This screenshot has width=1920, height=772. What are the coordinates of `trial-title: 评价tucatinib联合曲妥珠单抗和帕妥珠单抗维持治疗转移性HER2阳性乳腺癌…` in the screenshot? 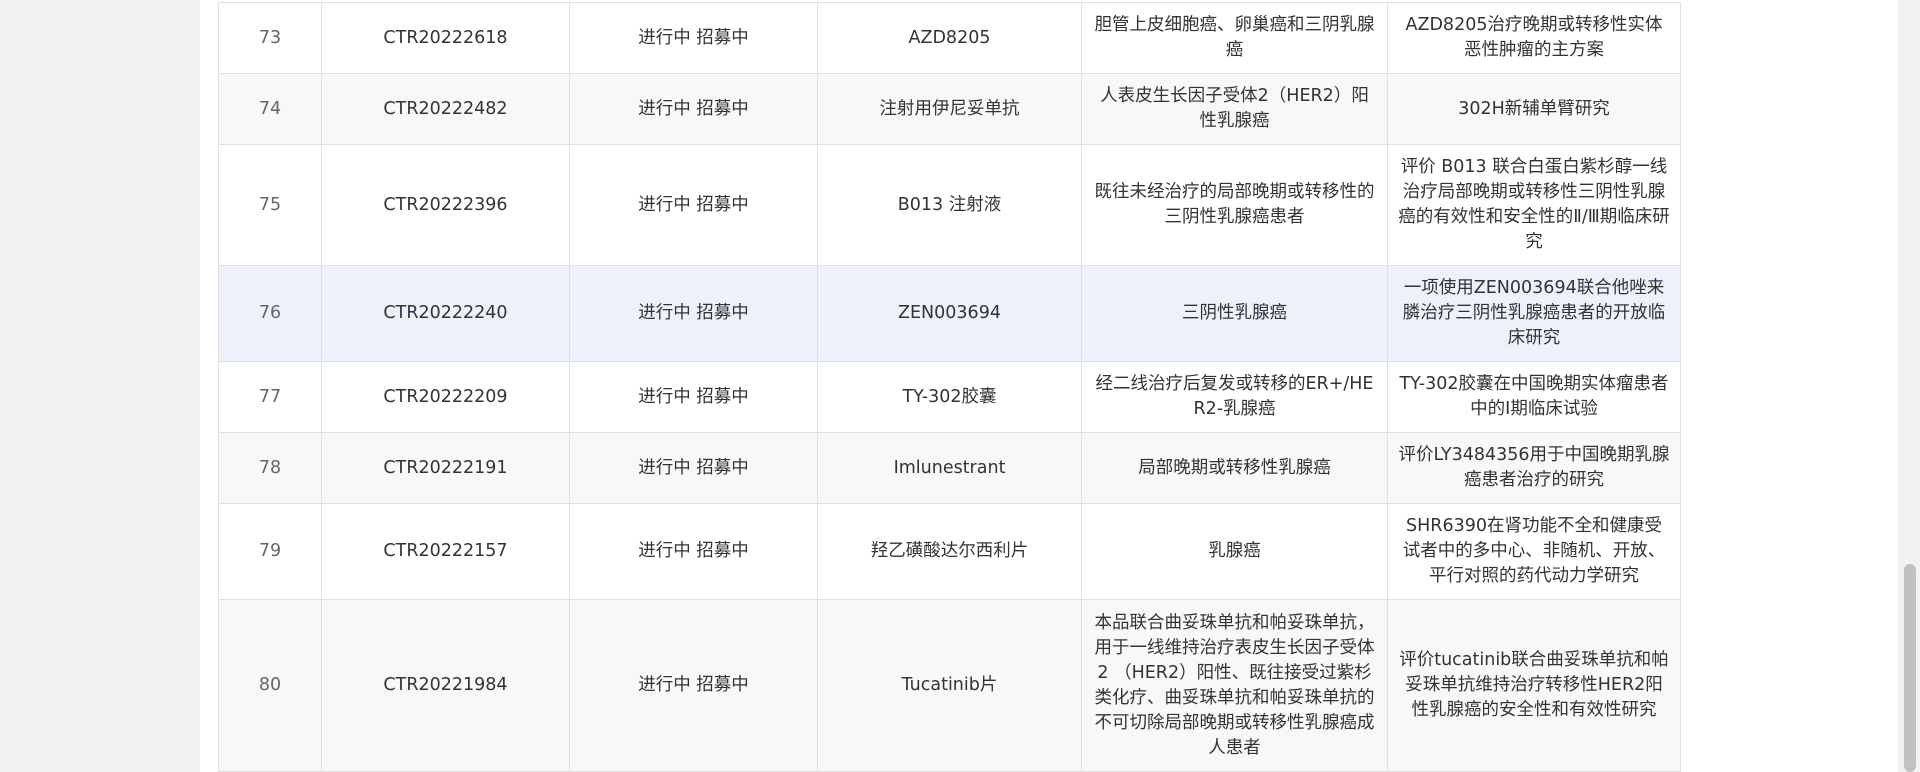 It's located at (1534, 685).